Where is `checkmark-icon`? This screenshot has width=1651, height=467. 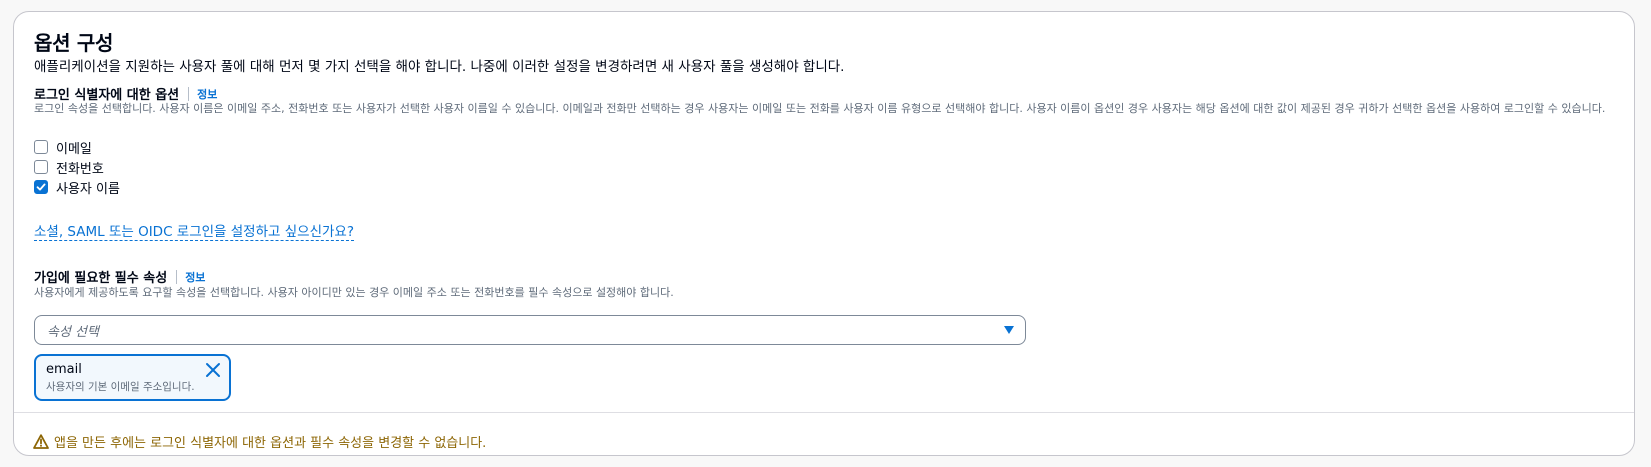
checkmark-icon is located at coordinates (41, 187).